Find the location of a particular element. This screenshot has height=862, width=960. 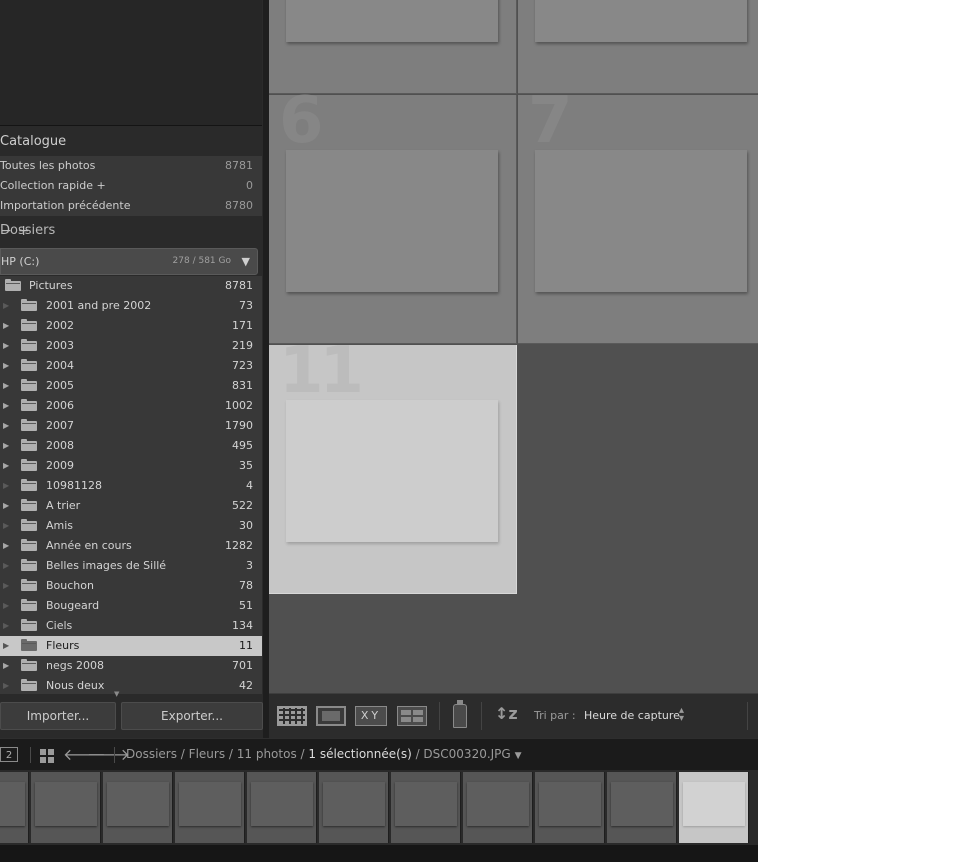

folder-count: 73 is located at coordinates (246, 305).